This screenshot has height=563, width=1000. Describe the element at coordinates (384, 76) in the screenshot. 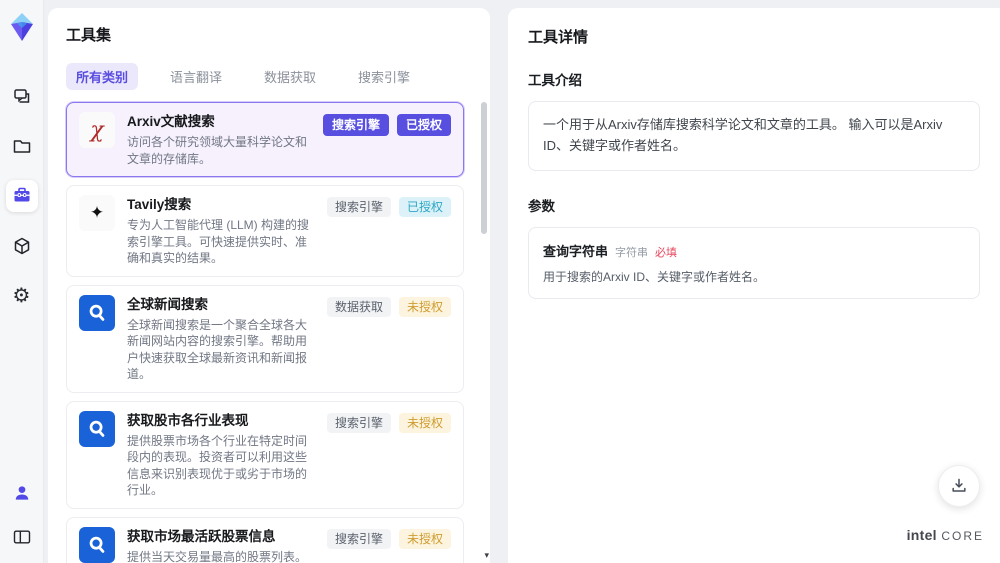

I see `tab-search-engine: 搜索引擎` at that location.